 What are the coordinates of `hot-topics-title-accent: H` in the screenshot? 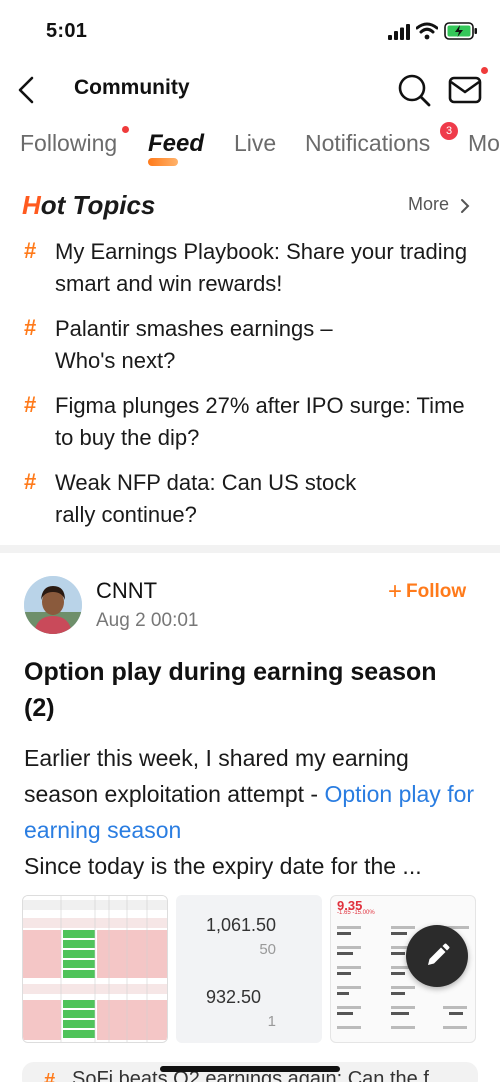 It's located at (31, 205).